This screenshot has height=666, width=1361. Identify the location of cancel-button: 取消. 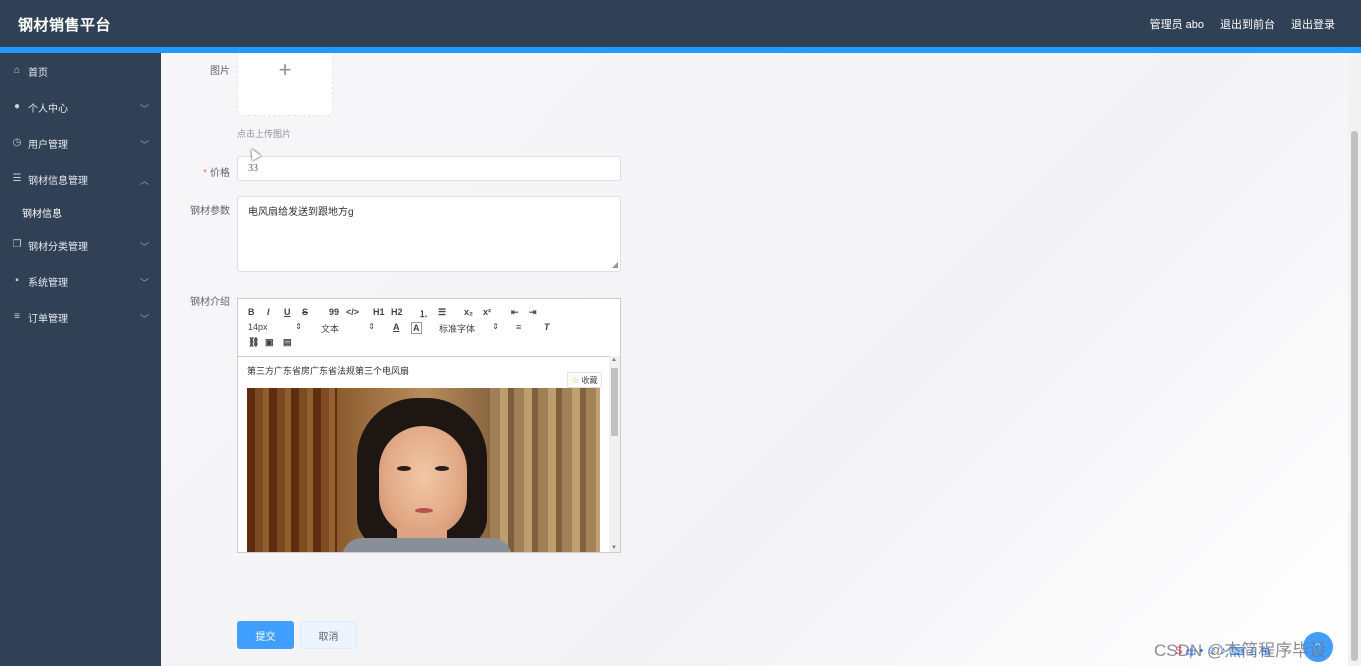
(328, 635).